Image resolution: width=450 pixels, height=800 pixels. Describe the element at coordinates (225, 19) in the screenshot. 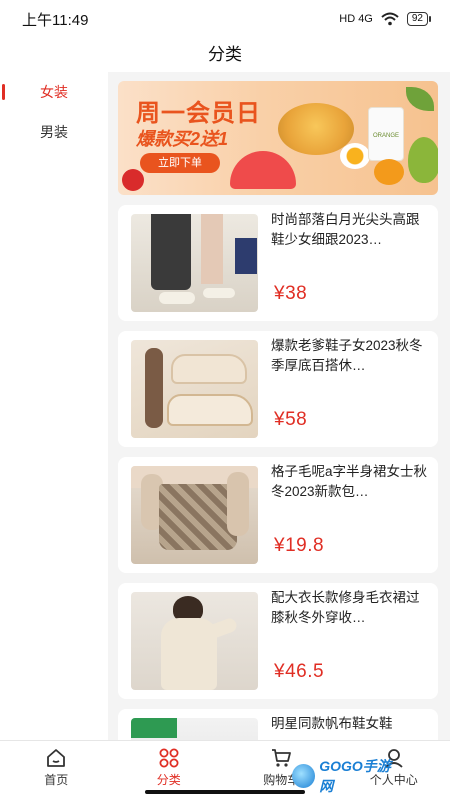

I see `status-bar: 上午11:49 HD 4G 92` at that location.